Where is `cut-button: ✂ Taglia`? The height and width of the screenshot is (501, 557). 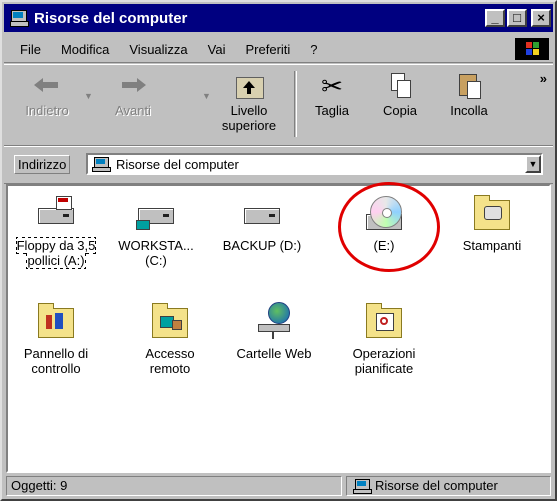
cut-button: ✂ Taglia is located at coordinates (332, 106).